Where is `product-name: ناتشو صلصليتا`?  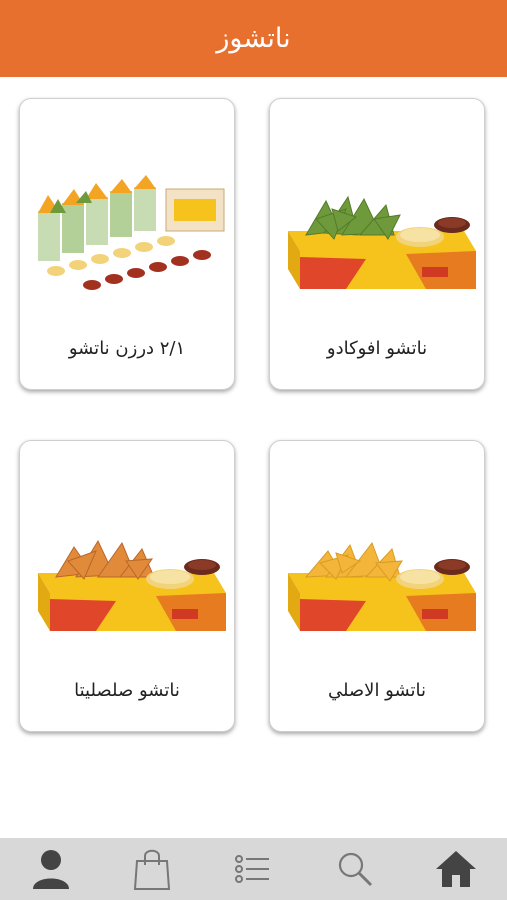
product-name: ناتشو صلصليتا is located at coordinates (127, 690).